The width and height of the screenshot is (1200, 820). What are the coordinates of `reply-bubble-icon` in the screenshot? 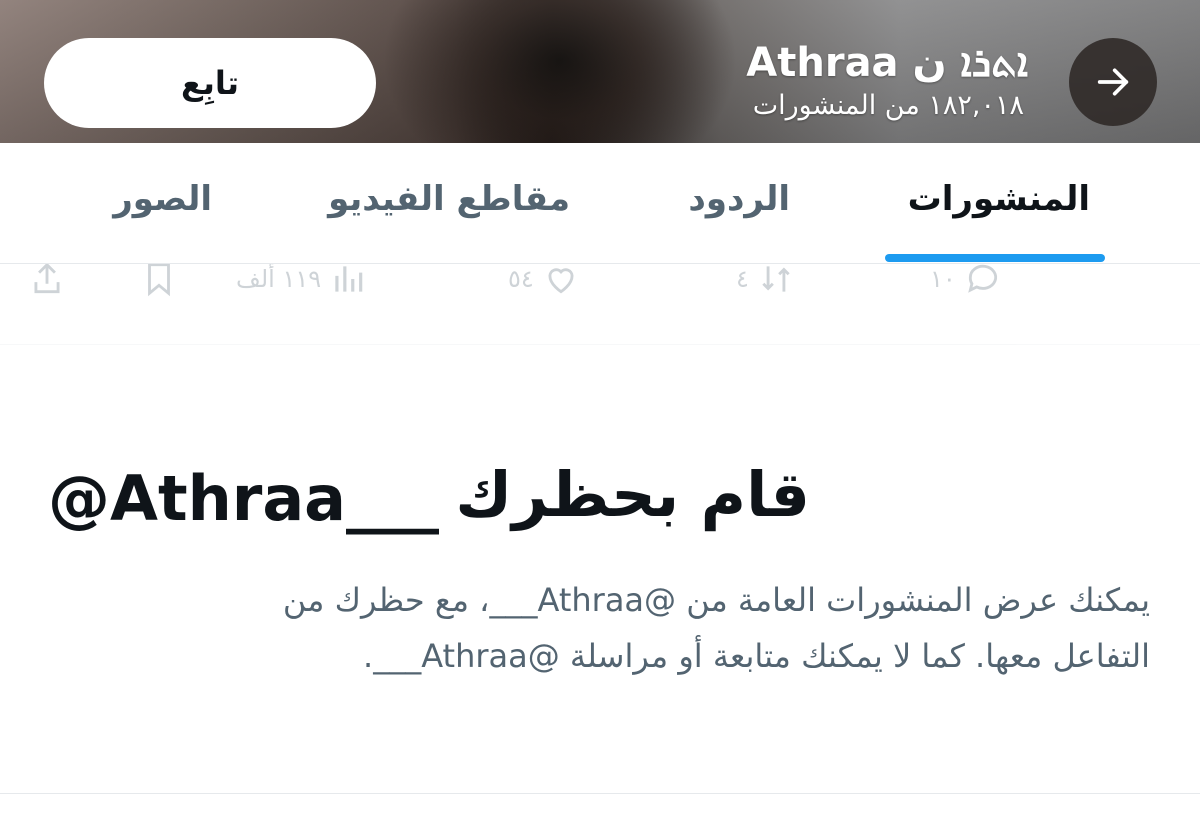 It's located at (982, 278).